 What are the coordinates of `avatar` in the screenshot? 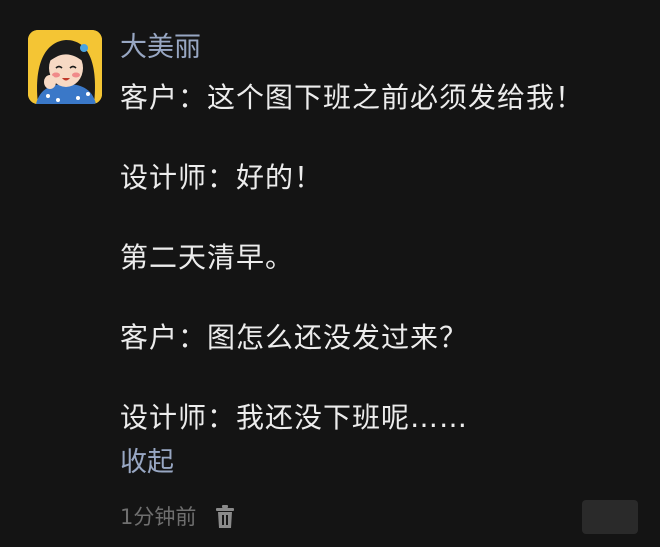 It's located at (65, 67).